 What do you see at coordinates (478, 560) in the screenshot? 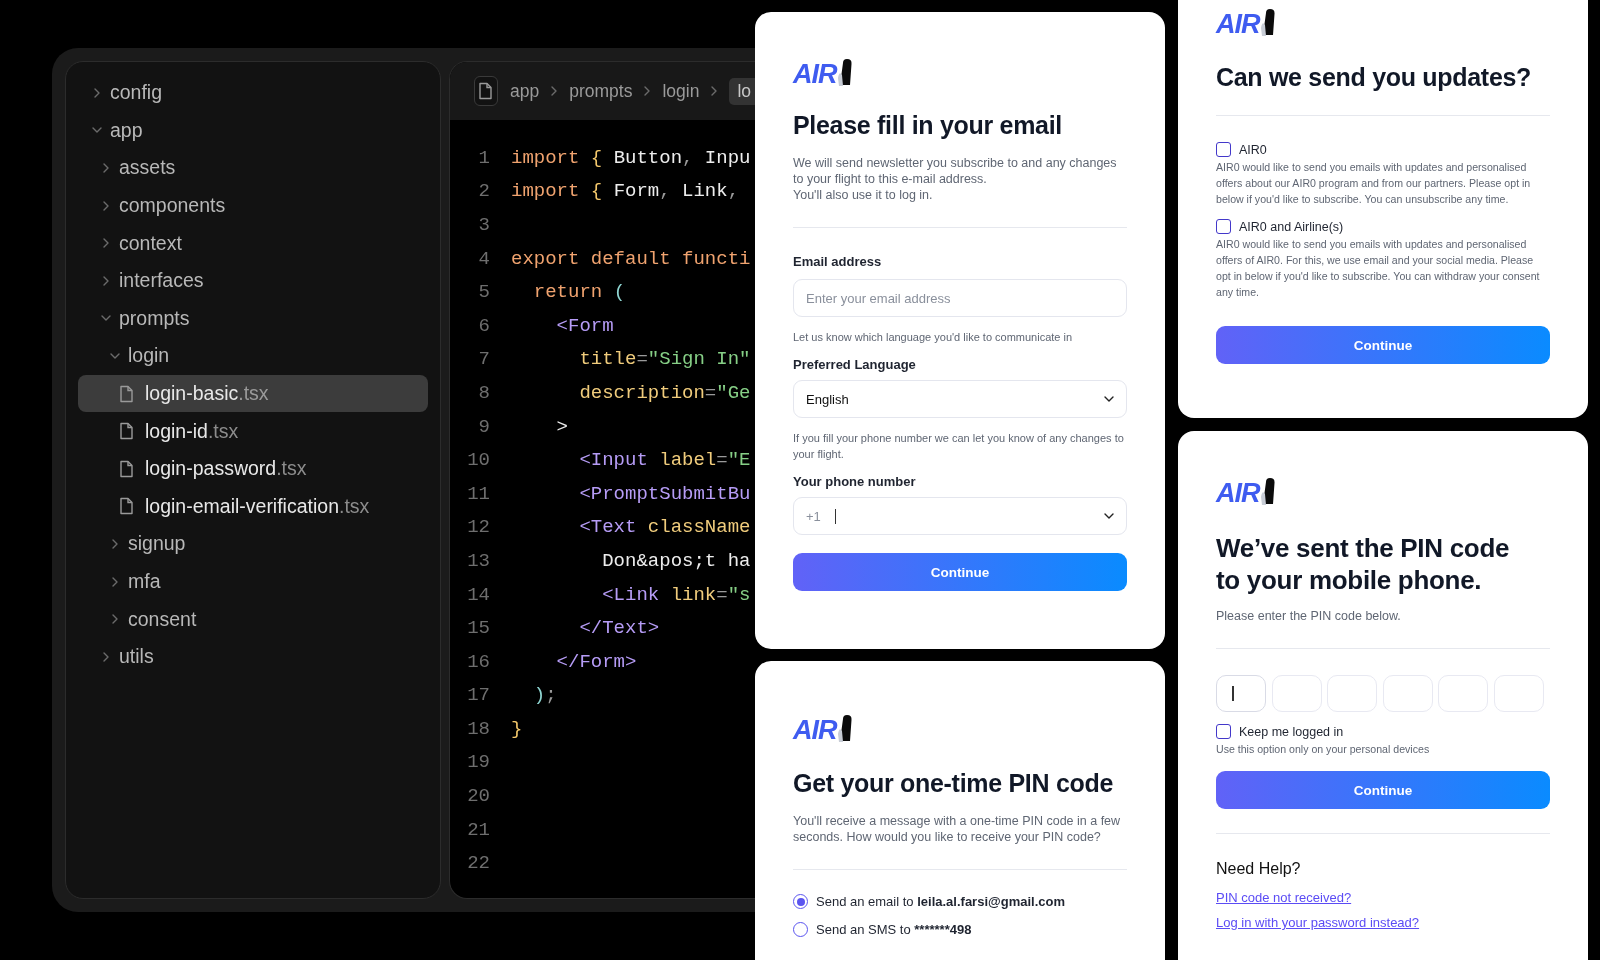
I see `line-number: 13` at bounding box center [478, 560].